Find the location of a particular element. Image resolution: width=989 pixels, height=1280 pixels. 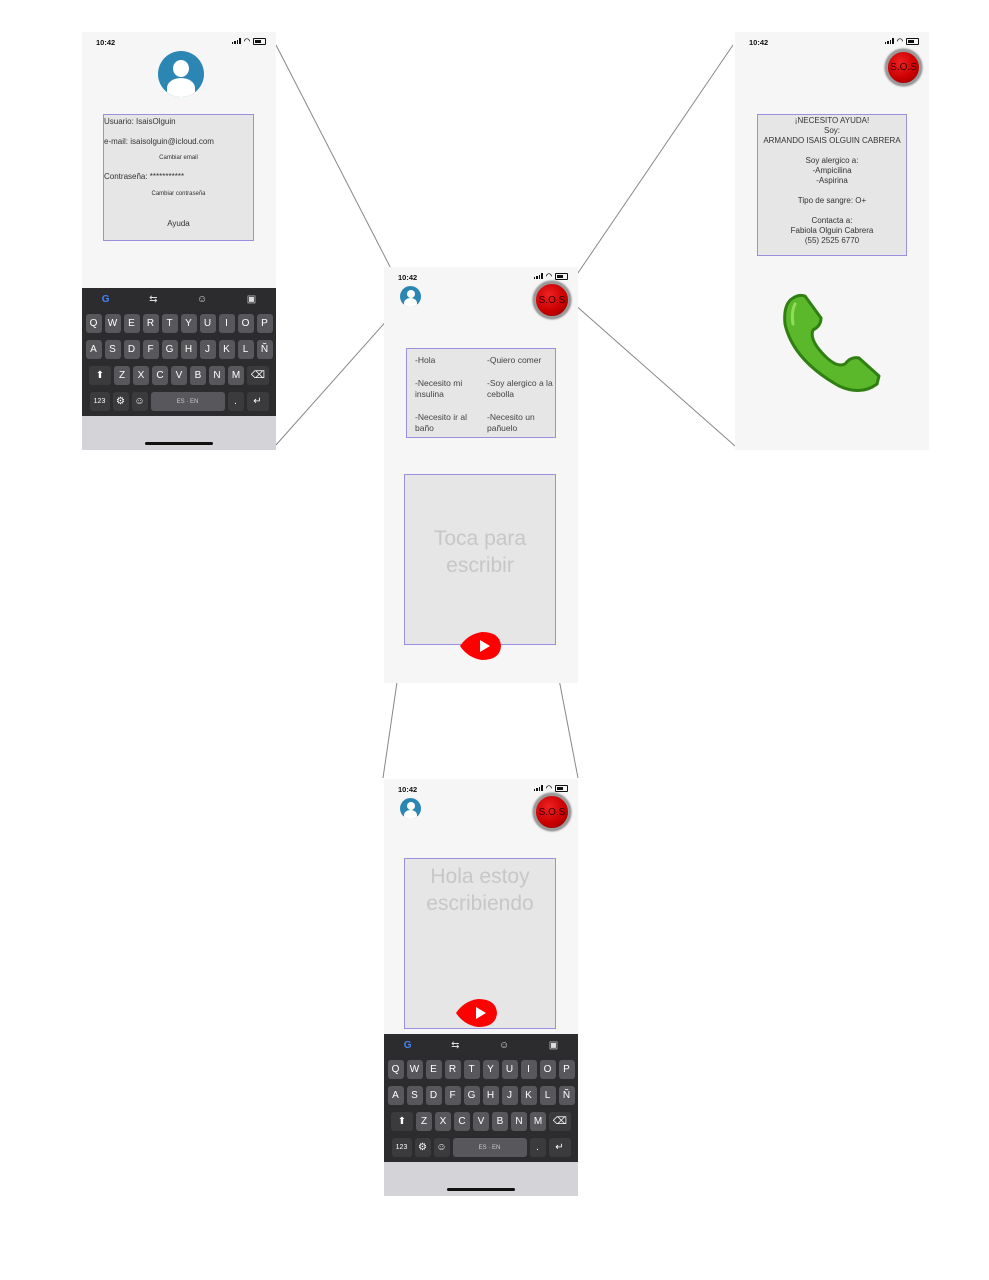

write-area: Toca para escribir is located at coordinates (480, 559).